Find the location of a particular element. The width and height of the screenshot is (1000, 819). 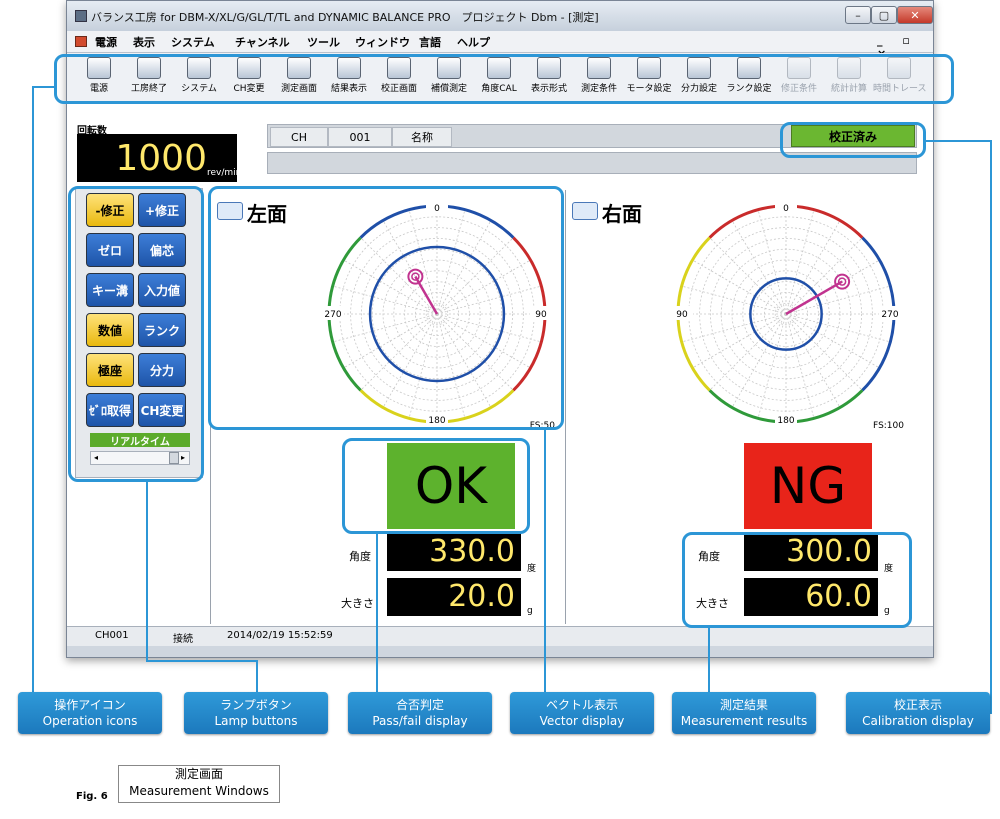

left-angle-unit: 度 is located at coordinates (532, 569).